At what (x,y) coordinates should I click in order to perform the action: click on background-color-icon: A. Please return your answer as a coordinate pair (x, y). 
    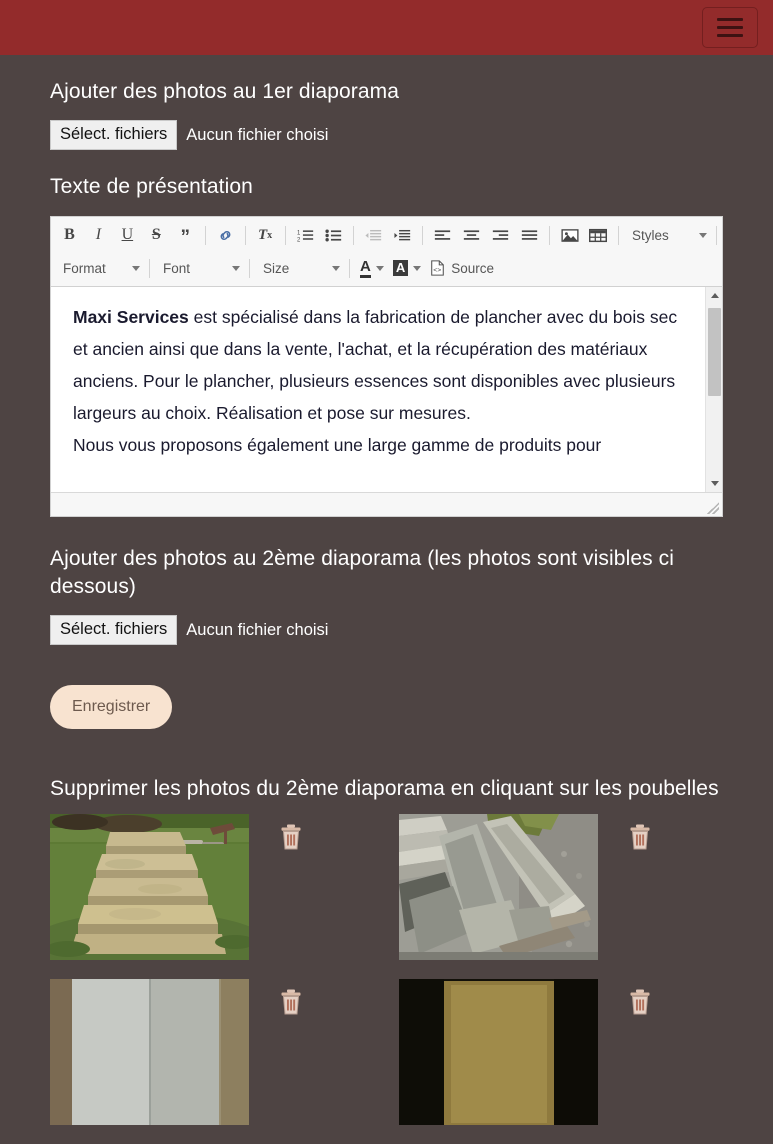
    Looking at the image, I should click on (400, 268).